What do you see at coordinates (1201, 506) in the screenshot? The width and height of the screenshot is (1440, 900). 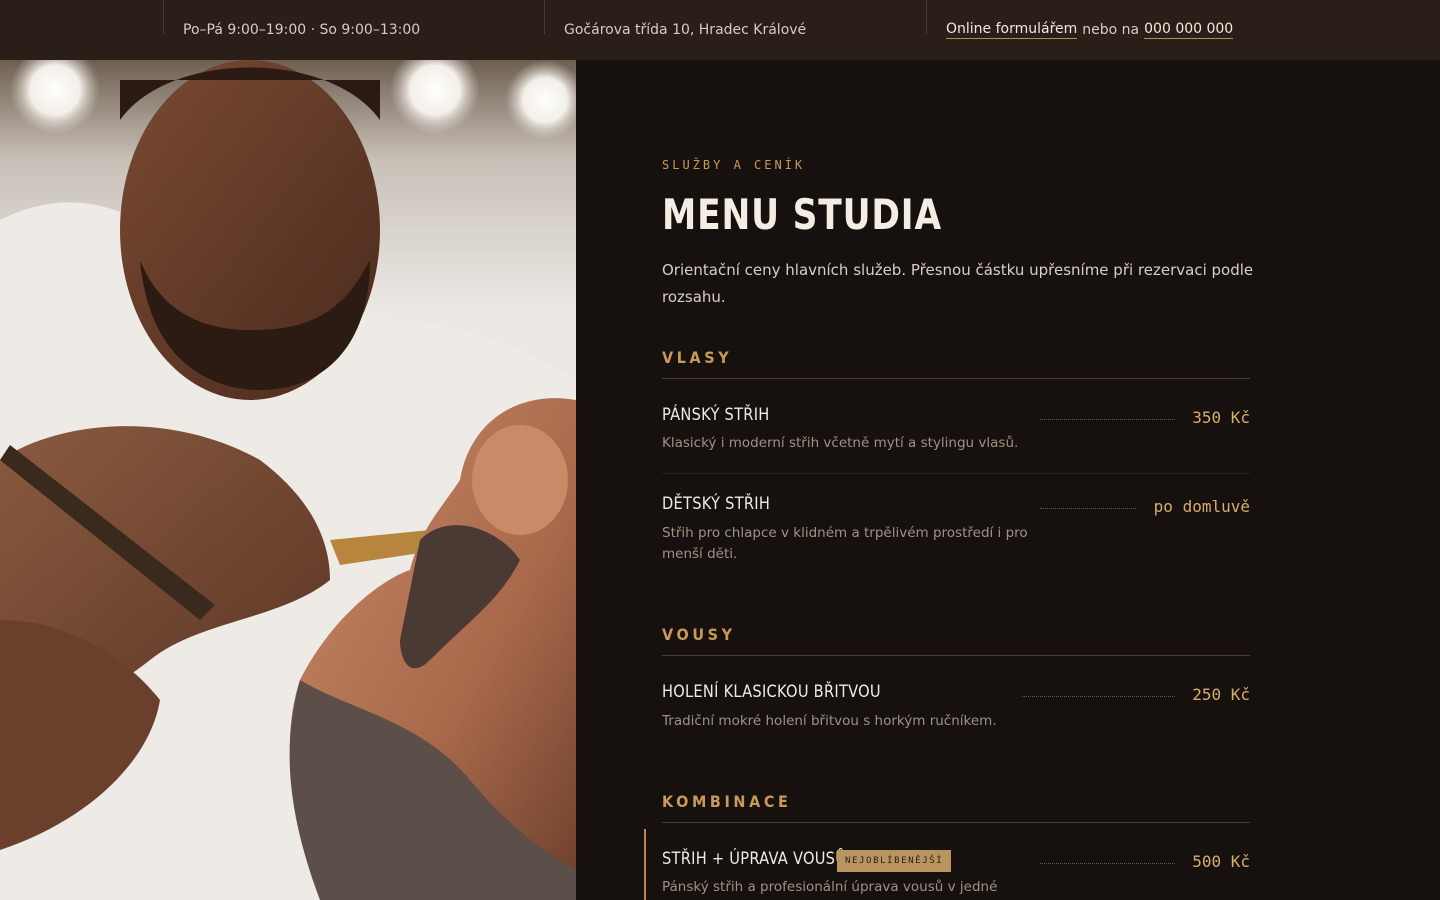 I see `service-price: po domluvě` at bounding box center [1201, 506].